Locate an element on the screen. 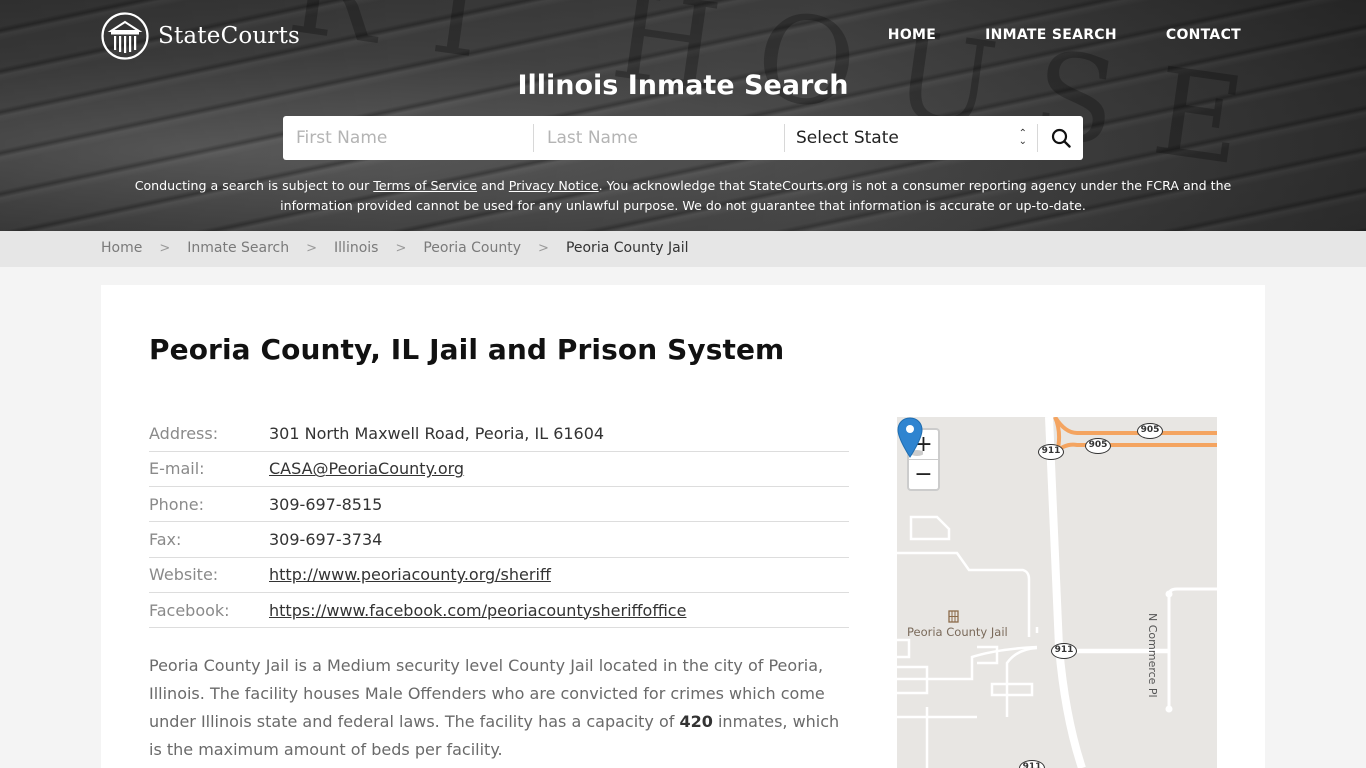  fax-value: 309-697-3734 is located at coordinates (559, 539).